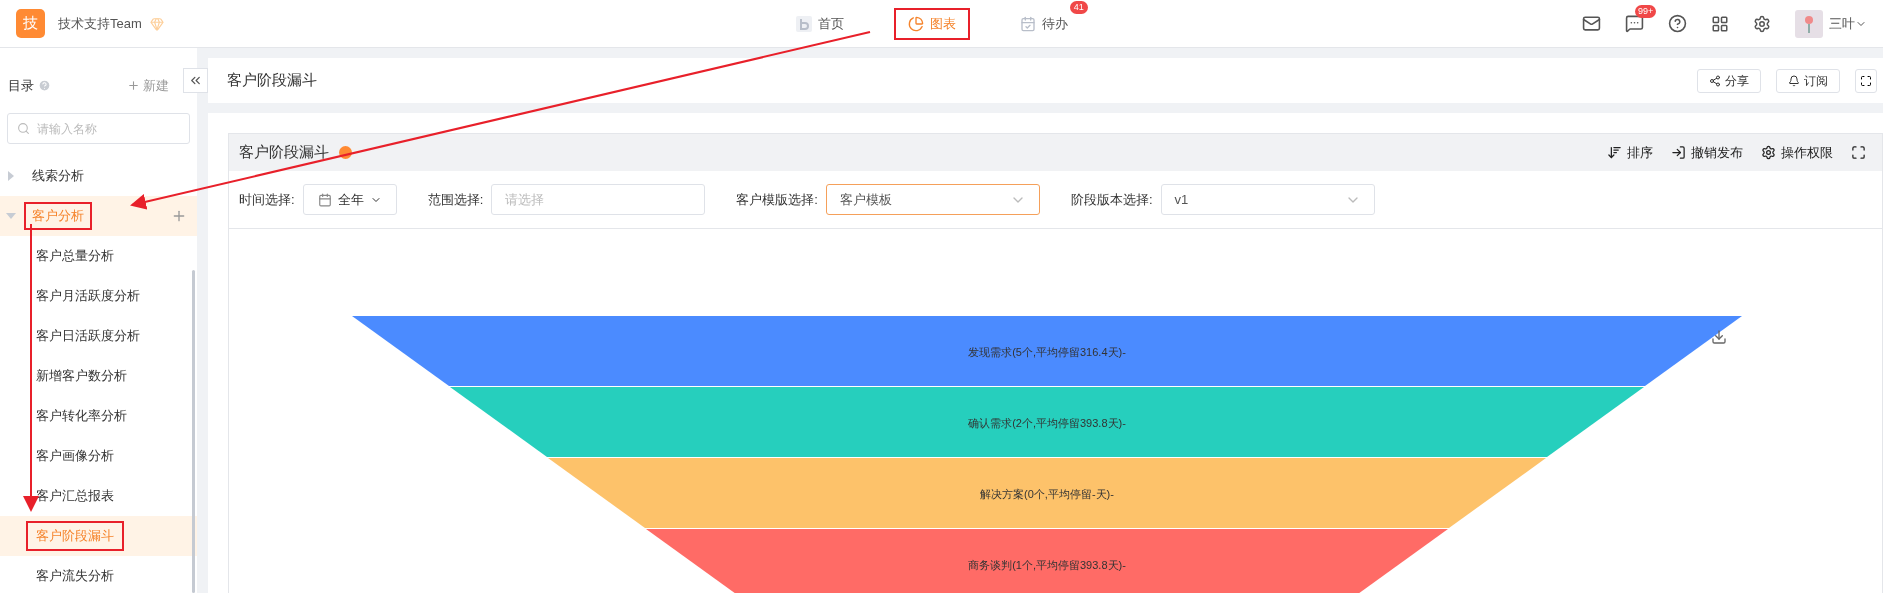 Image resolution: width=1883 pixels, height=593 pixels. Describe the element at coordinates (1848, 23) in the screenshot. I see `user-menu: 三叶` at that location.